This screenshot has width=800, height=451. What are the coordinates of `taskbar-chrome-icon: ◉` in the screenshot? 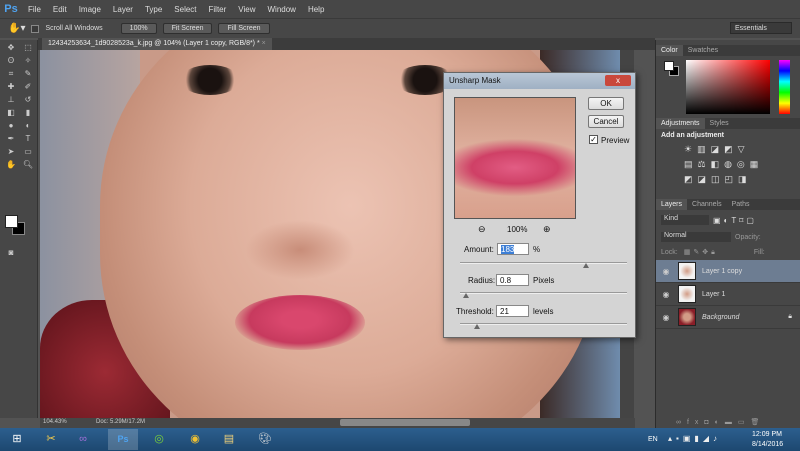 It's located at (195, 439).